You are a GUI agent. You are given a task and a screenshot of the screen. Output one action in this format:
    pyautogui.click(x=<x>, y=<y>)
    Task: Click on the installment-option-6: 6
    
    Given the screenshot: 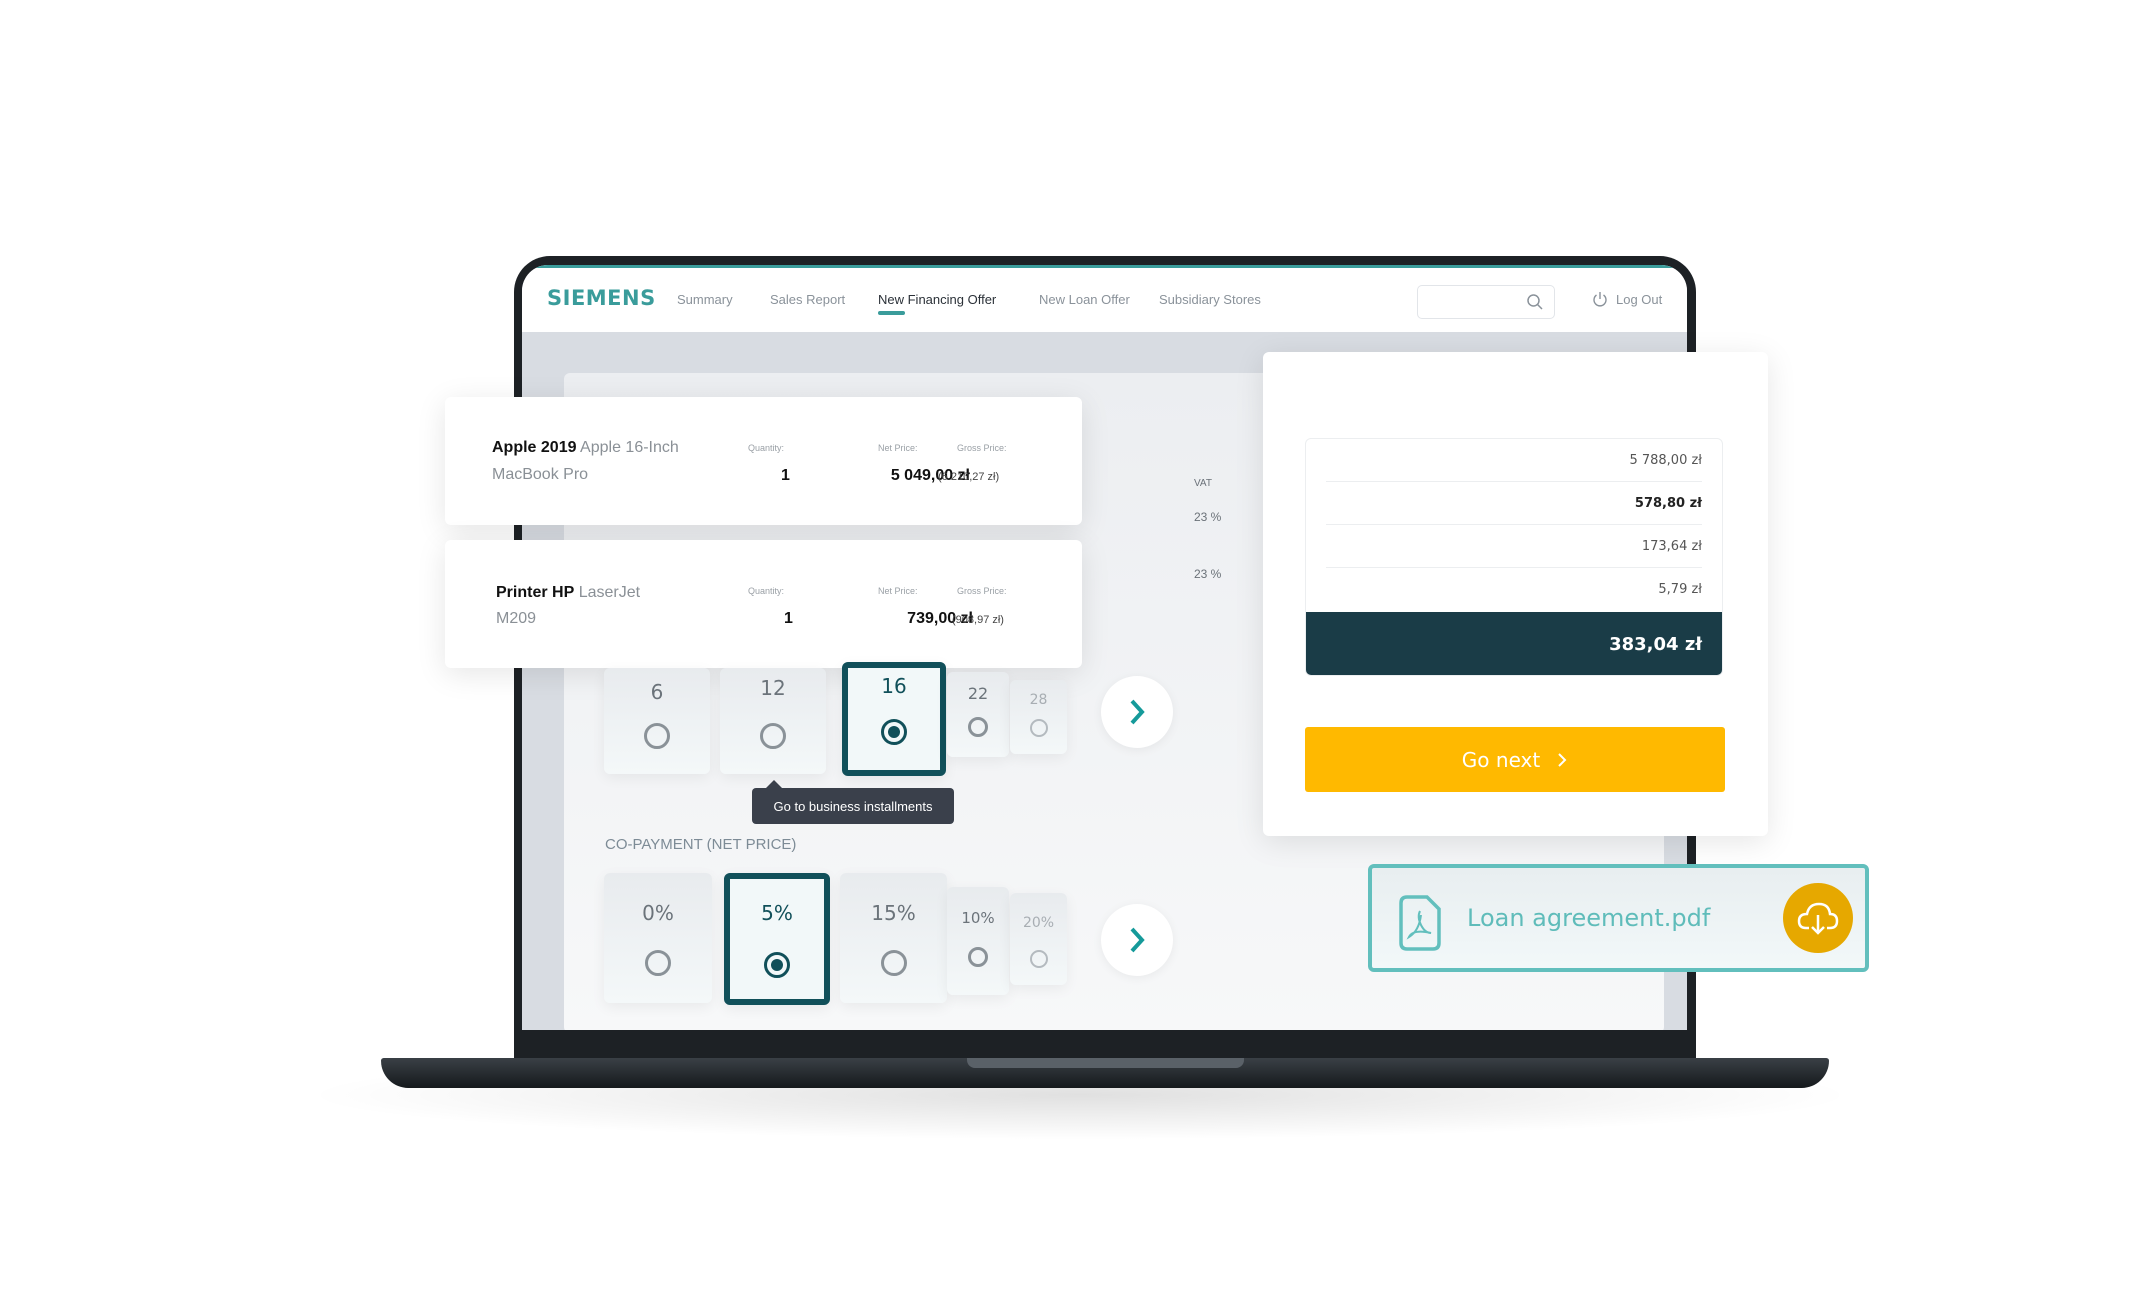 What is the action you would take?
    pyautogui.click(x=657, y=721)
    